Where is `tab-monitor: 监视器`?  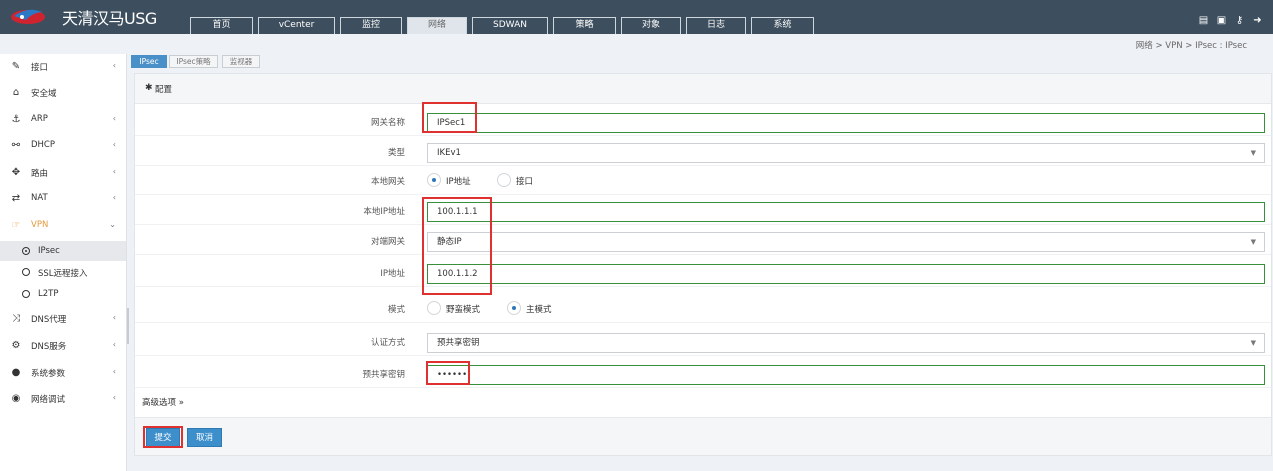
tab-monitor: 监视器 is located at coordinates (241, 61).